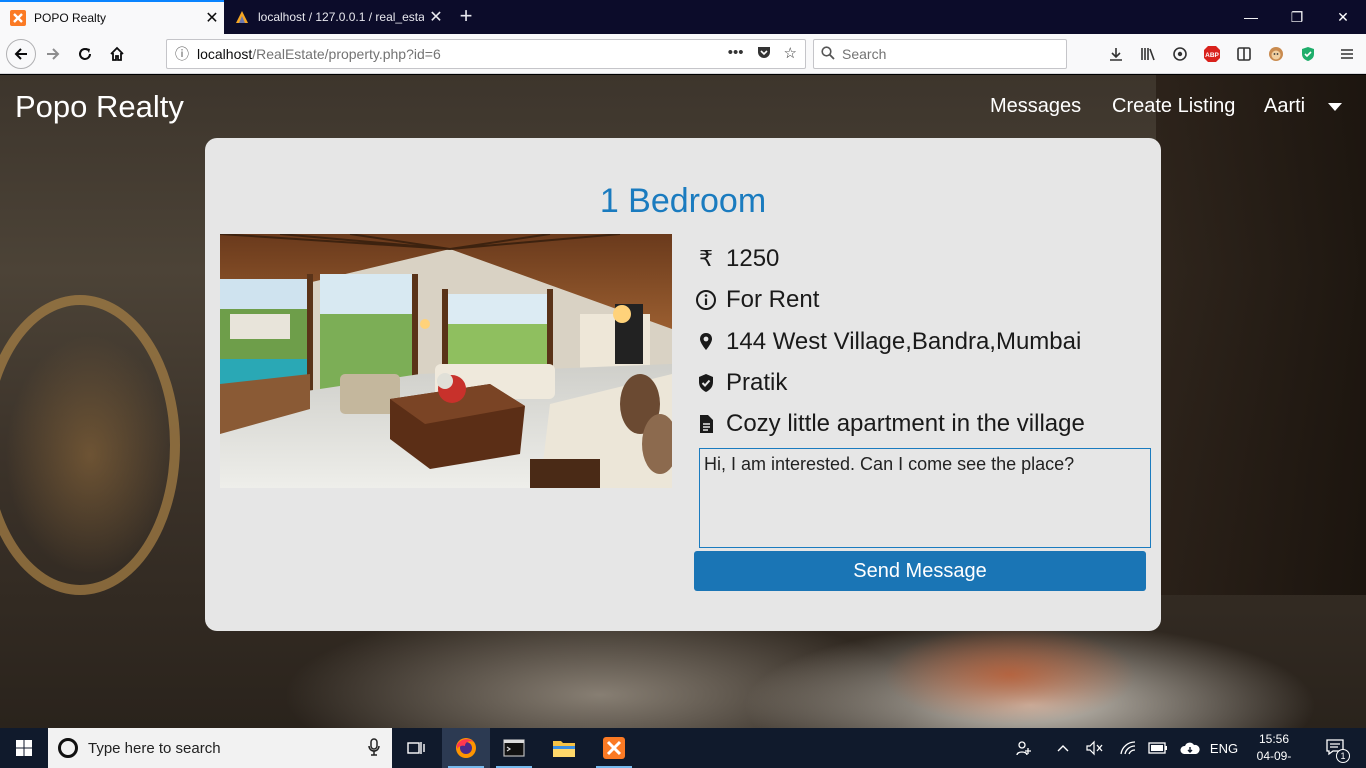 The width and height of the screenshot is (1366, 768). I want to click on property-address-row: 144 West Village,Bandra,Mumbai, so click(888, 342).